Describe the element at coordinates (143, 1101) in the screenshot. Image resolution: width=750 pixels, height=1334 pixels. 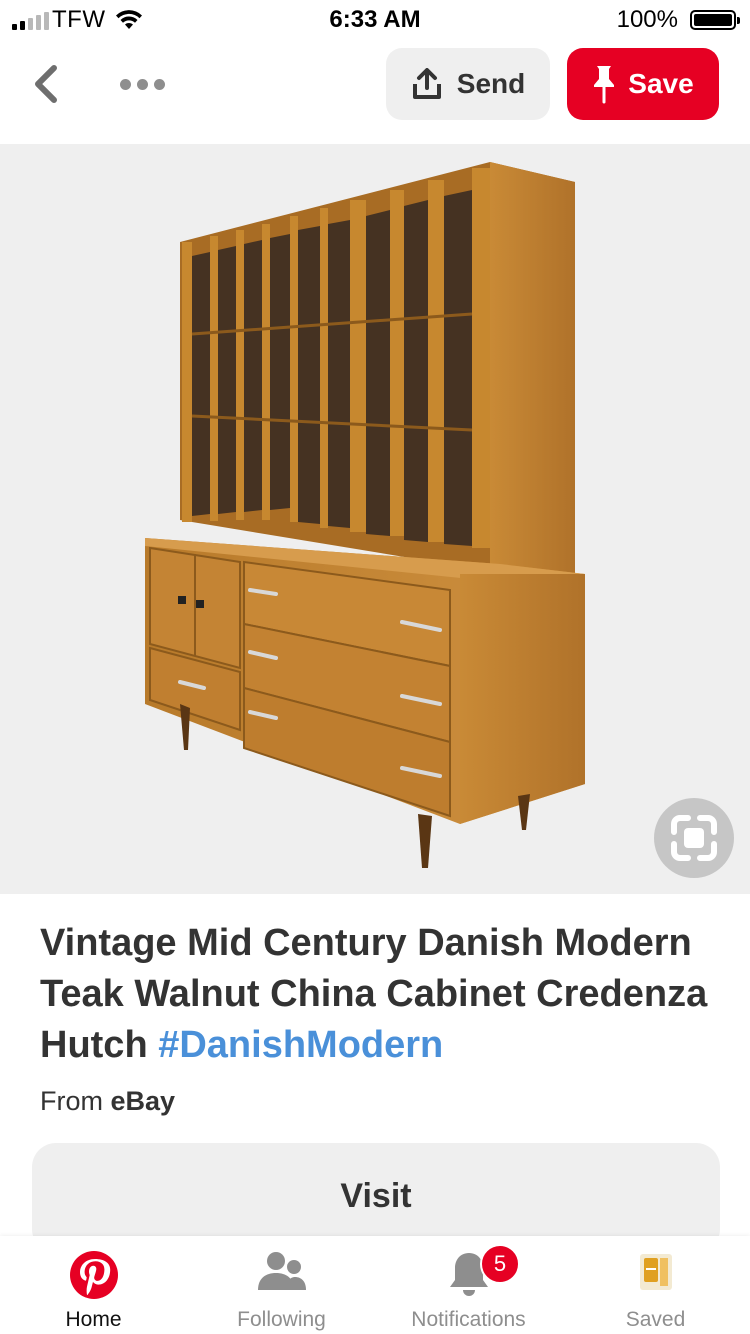
I see `source-name-link: eBay` at that location.